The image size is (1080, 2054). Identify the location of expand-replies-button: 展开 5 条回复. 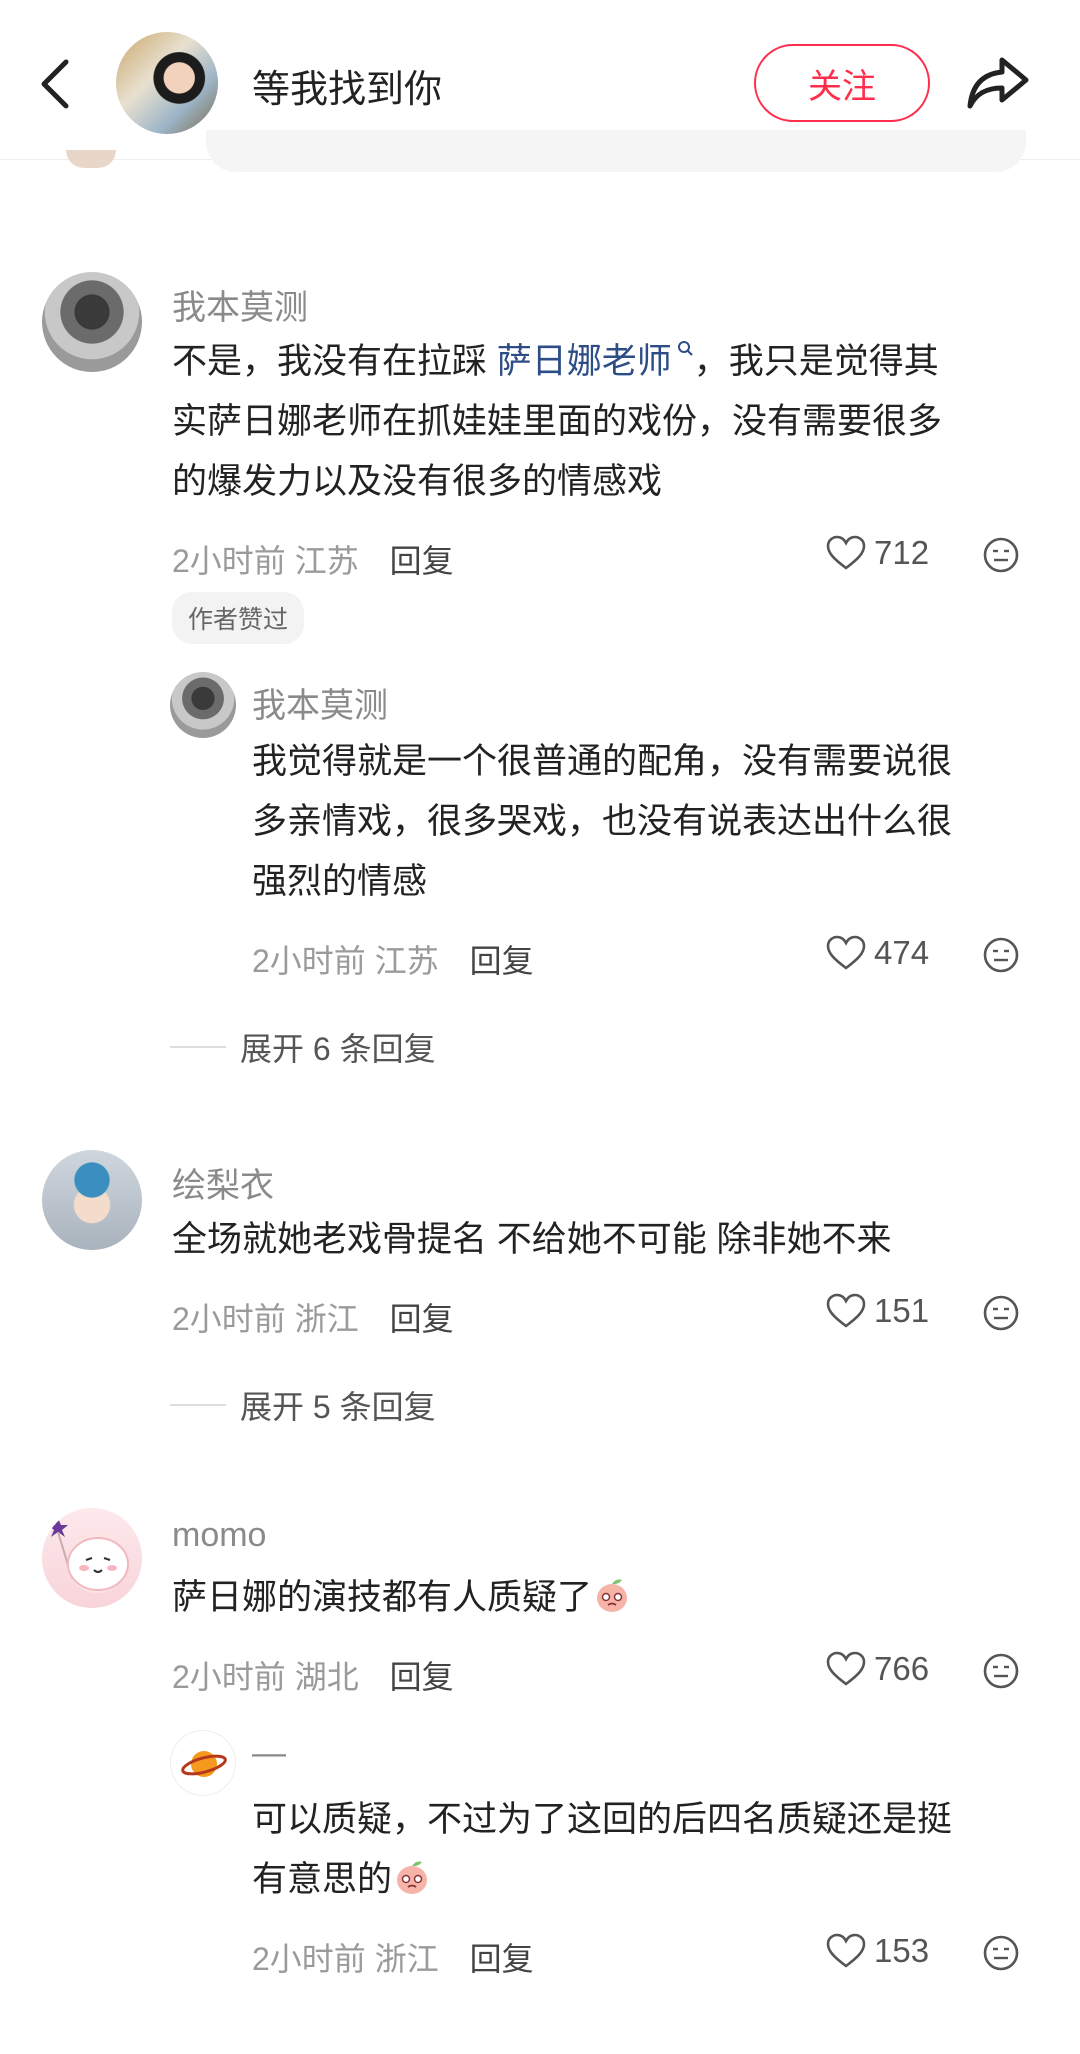
(303, 1405).